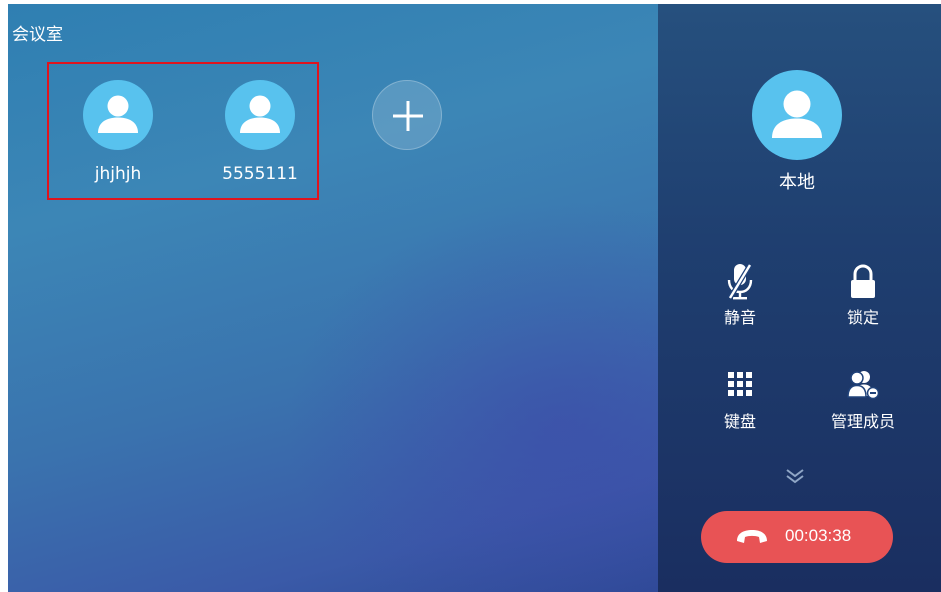  I want to click on participant-2: 5555111, so click(260, 132).